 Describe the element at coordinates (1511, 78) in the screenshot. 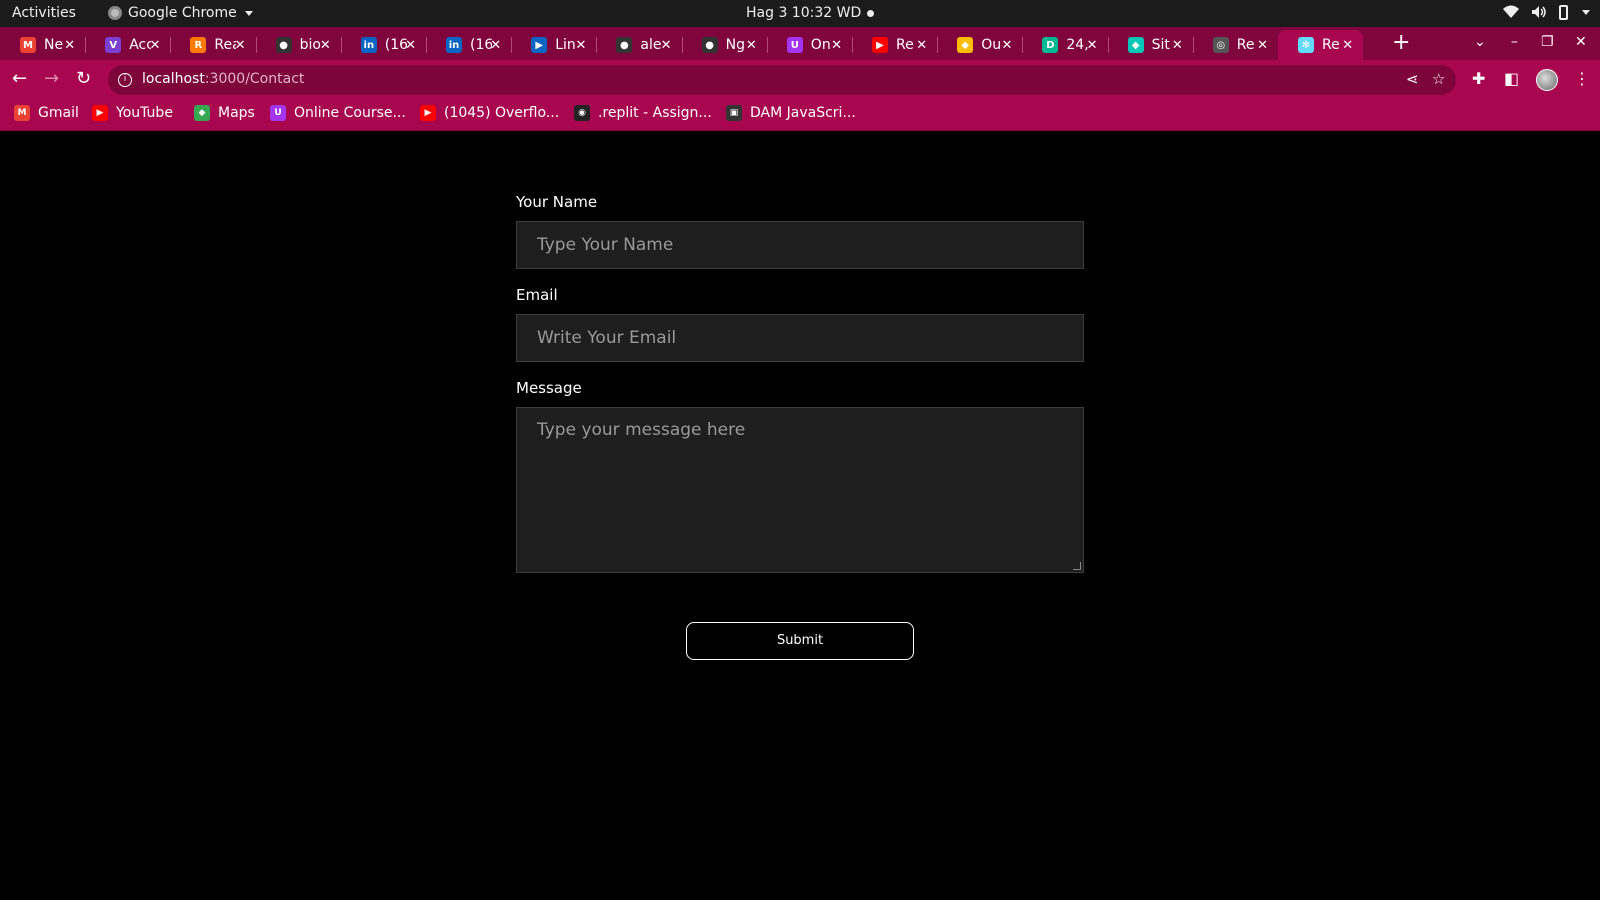

I see `side-panel-icon: ◧` at that location.